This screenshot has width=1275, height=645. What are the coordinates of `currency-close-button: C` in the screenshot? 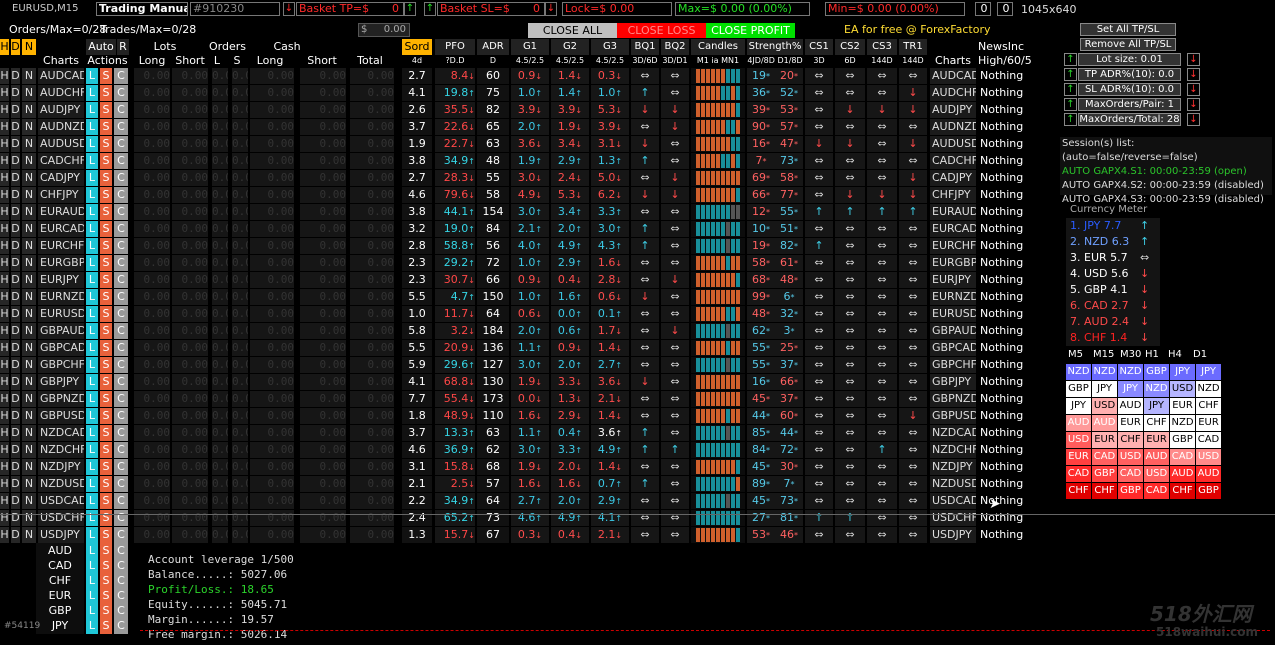 It's located at (121, 626).